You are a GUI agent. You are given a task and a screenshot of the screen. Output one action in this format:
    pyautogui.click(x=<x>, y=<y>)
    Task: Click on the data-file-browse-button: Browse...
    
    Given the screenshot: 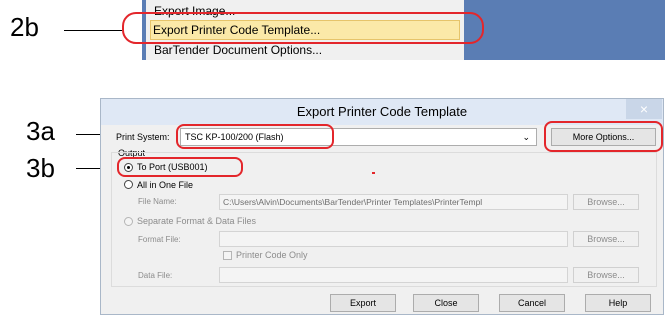 What is the action you would take?
    pyautogui.click(x=606, y=275)
    